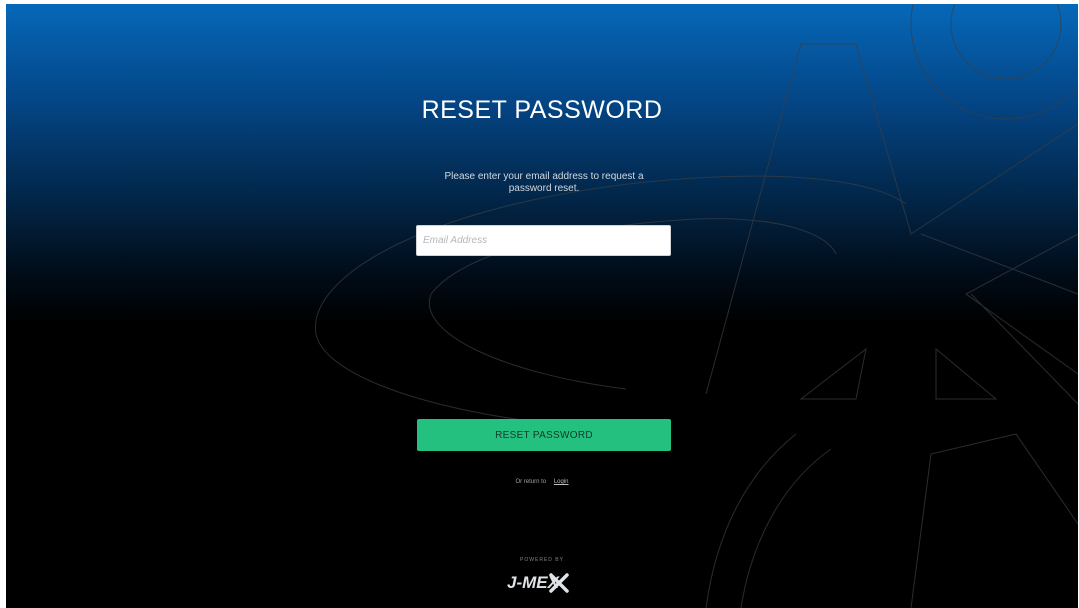 This screenshot has height=608, width=1079. What do you see at coordinates (544, 435) in the screenshot?
I see `reset-password-button: RESET PASSWORD` at bounding box center [544, 435].